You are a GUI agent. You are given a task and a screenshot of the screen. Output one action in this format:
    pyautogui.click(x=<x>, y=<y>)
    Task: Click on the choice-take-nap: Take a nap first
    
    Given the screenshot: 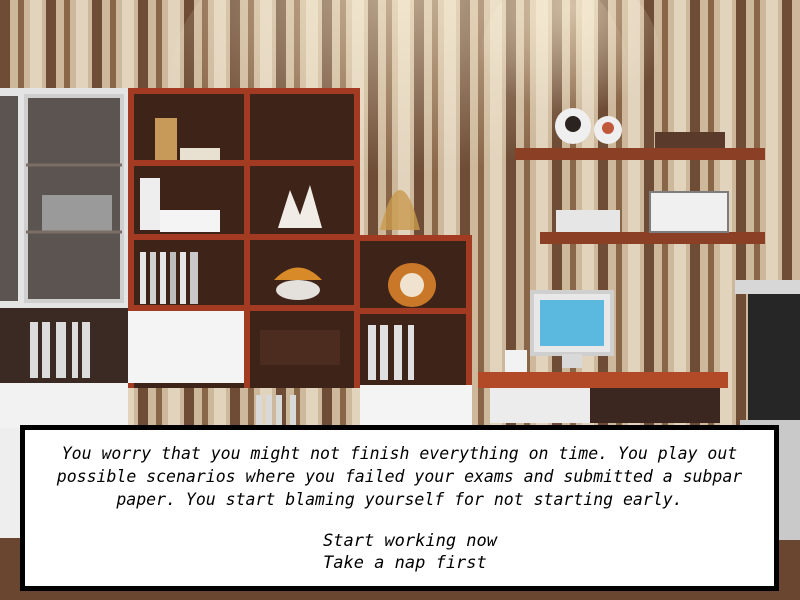 What is the action you would take?
    pyautogui.click(x=410, y=563)
    